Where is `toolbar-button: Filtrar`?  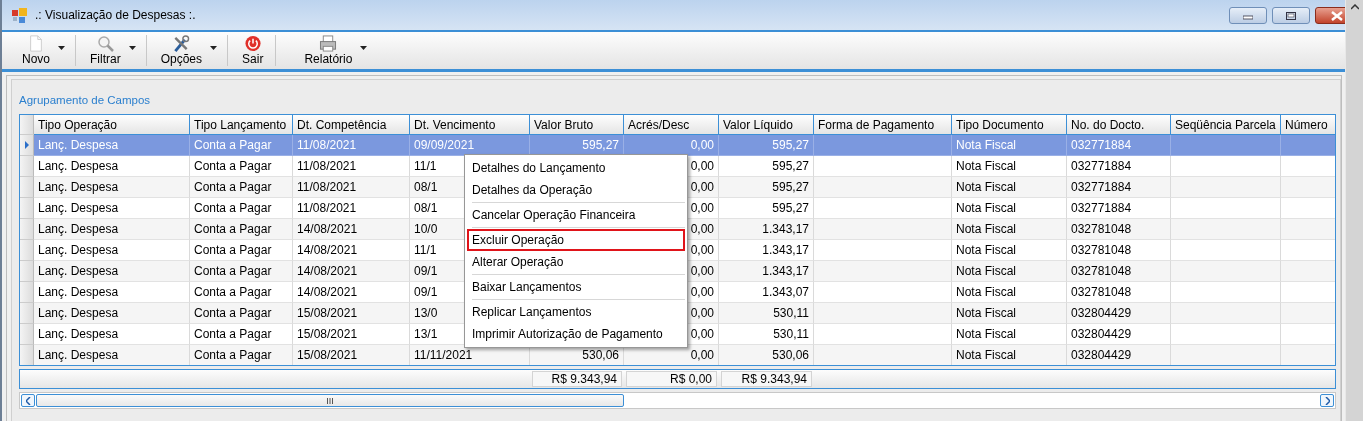
toolbar-button: Filtrar is located at coordinates (111, 50).